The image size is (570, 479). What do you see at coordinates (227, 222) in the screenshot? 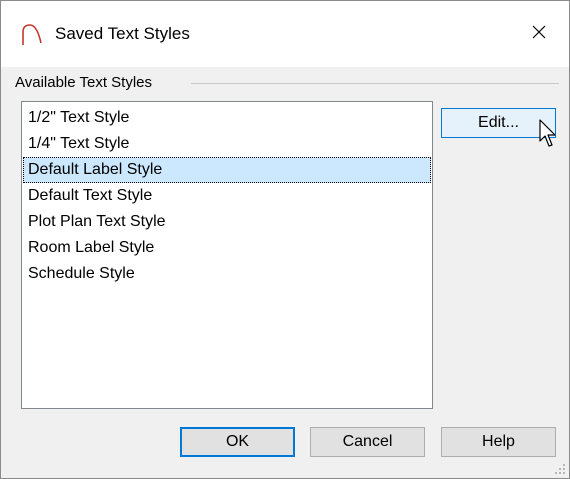
I see `list-item: Plot Plan Text Style` at bounding box center [227, 222].